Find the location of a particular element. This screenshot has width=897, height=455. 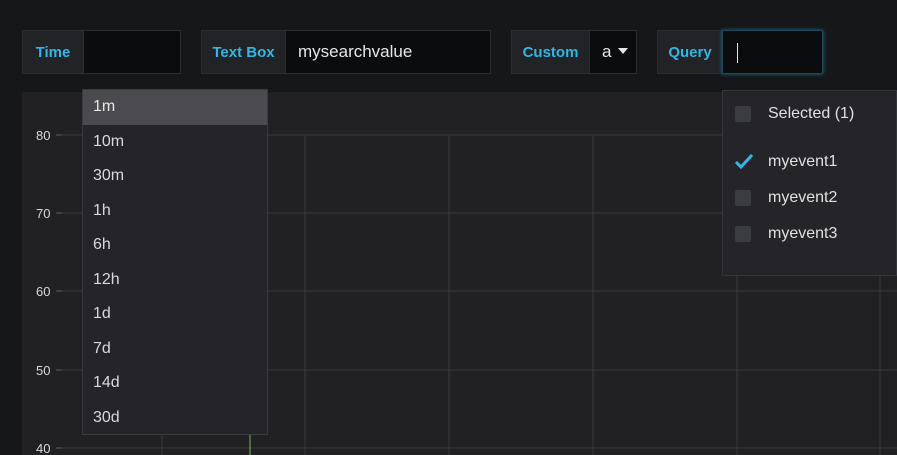

text-cursor is located at coordinates (737, 52).